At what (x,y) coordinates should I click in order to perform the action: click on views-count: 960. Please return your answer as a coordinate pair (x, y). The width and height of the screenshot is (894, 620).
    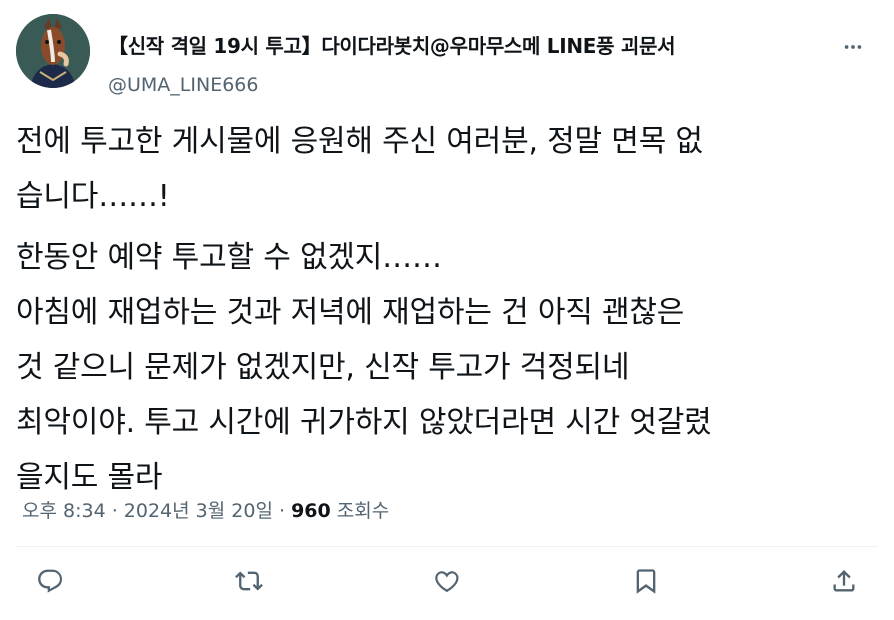
    Looking at the image, I should click on (311, 511).